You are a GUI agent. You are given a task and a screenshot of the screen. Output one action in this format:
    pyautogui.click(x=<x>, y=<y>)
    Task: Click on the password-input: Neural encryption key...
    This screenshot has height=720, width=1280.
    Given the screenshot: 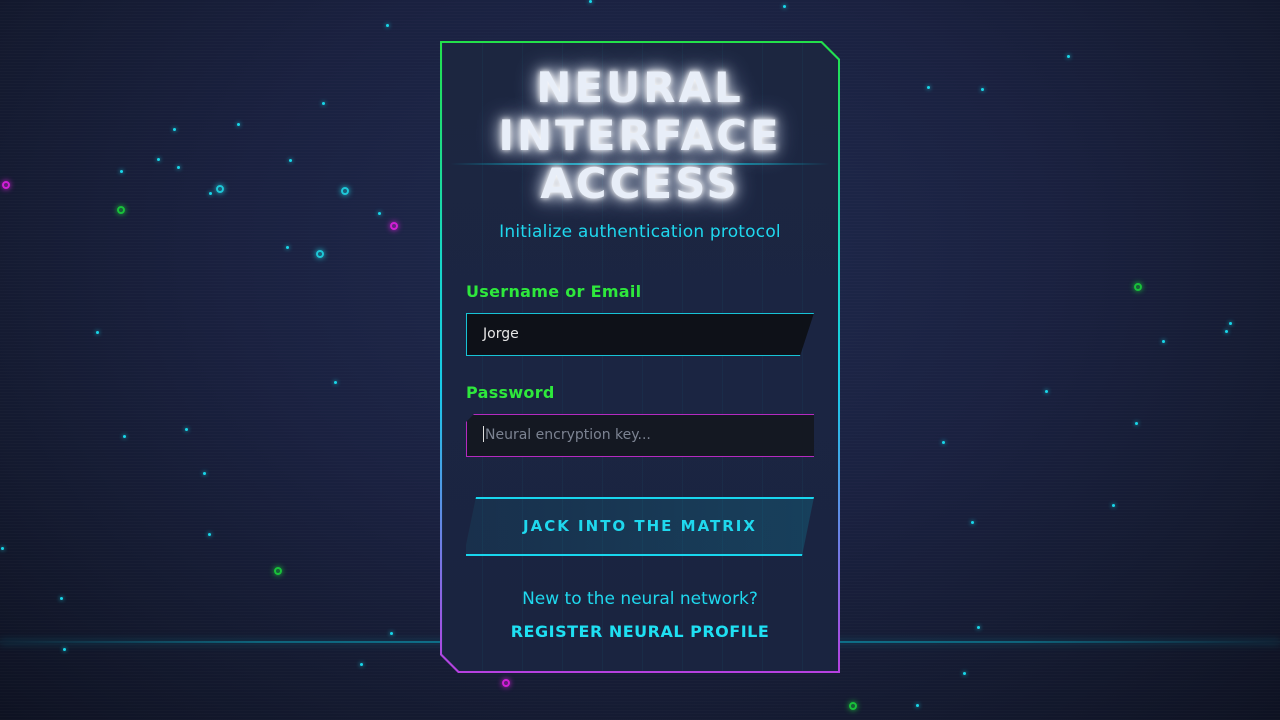 What is the action you would take?
    pyautogui.click(x=640, y=435)
    